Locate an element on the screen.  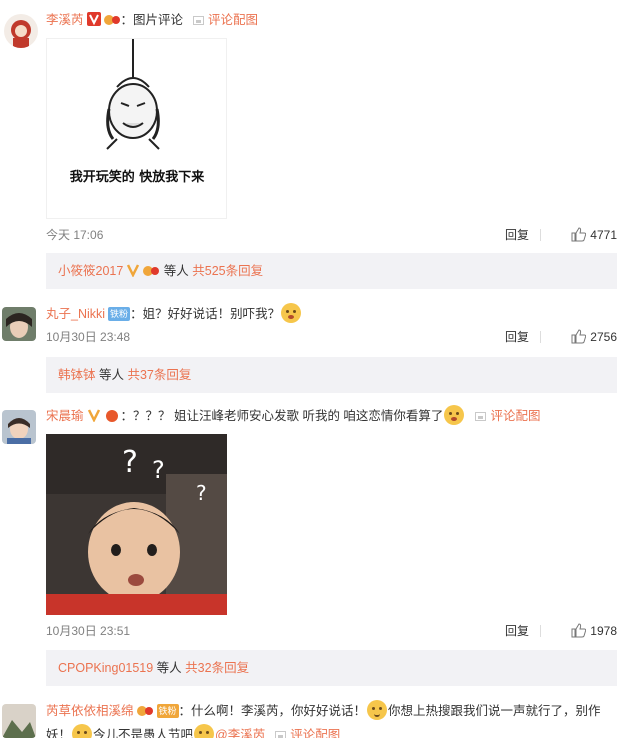
like-button: 4771 is located at coordinates (594, 235).